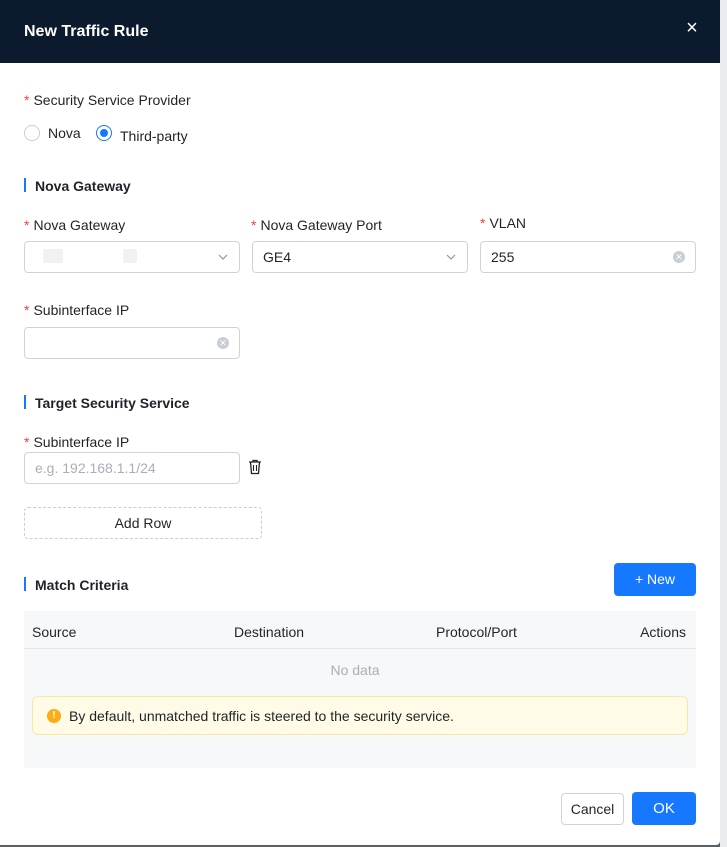 The height and width of the screenshot is (847, 727). What do you see at coordinates (663, 632) in the screenshot?
I see `column-header-actions: Actions` at bounding box center [663, 632].